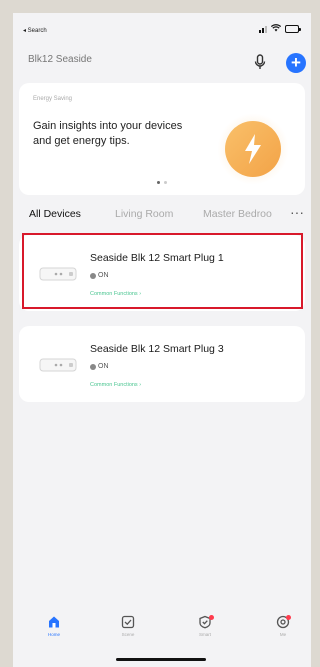 The width and height of the screenshot is (320, 667). I want to click on tab-living-room: Living Room, so click(144, 214).